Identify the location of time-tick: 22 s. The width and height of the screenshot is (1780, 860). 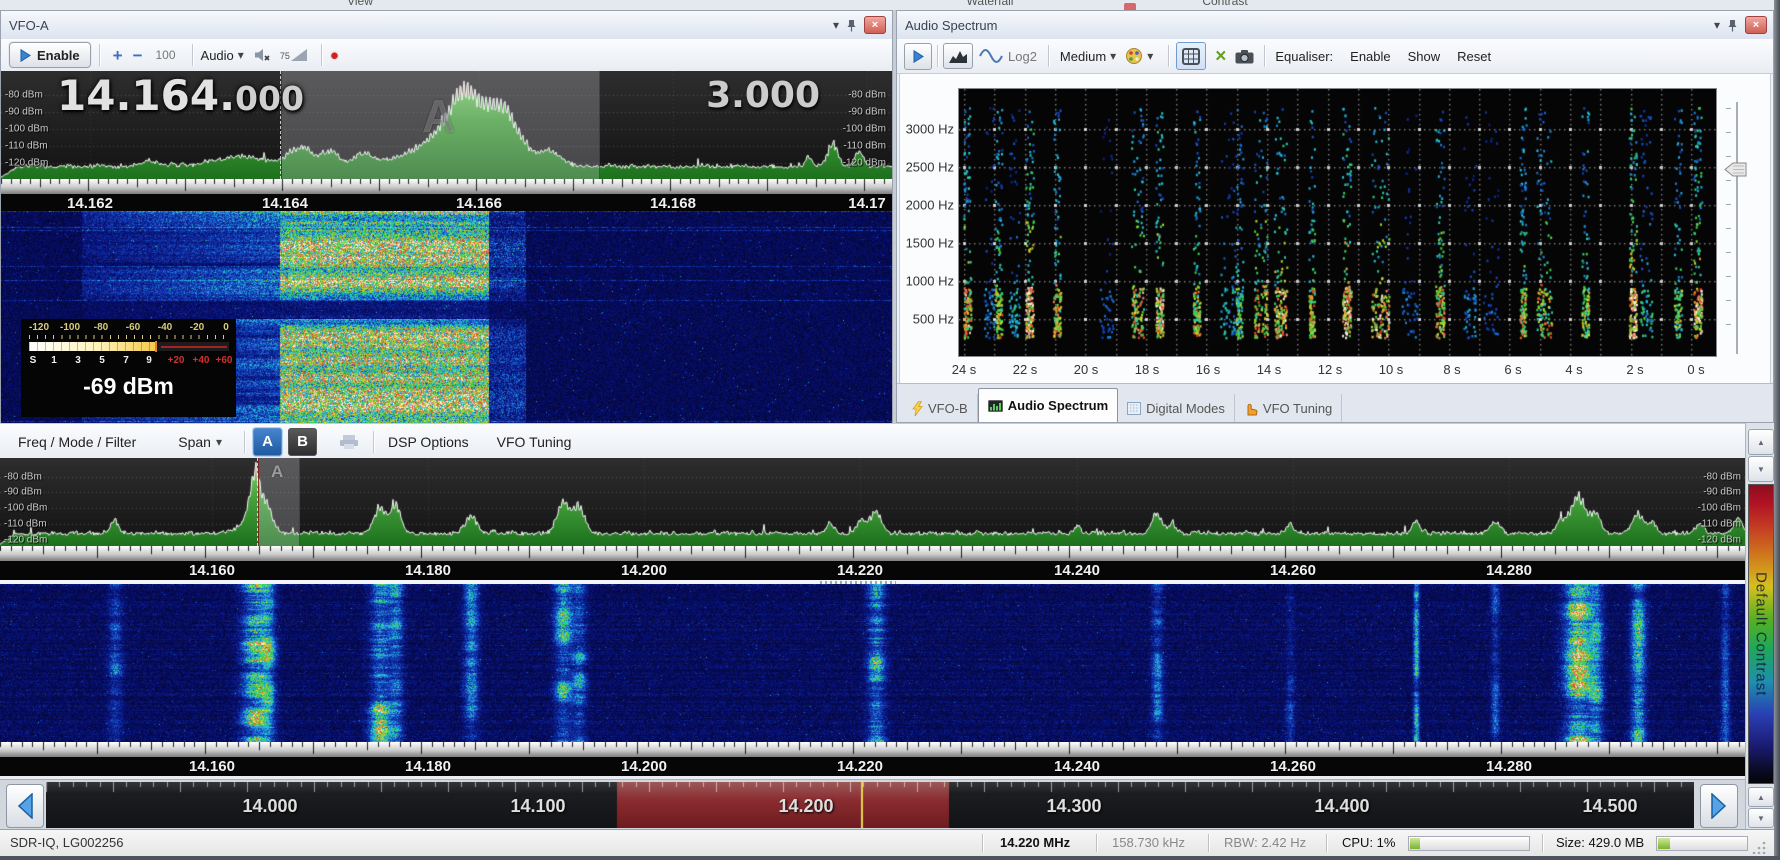
(1025, 369).